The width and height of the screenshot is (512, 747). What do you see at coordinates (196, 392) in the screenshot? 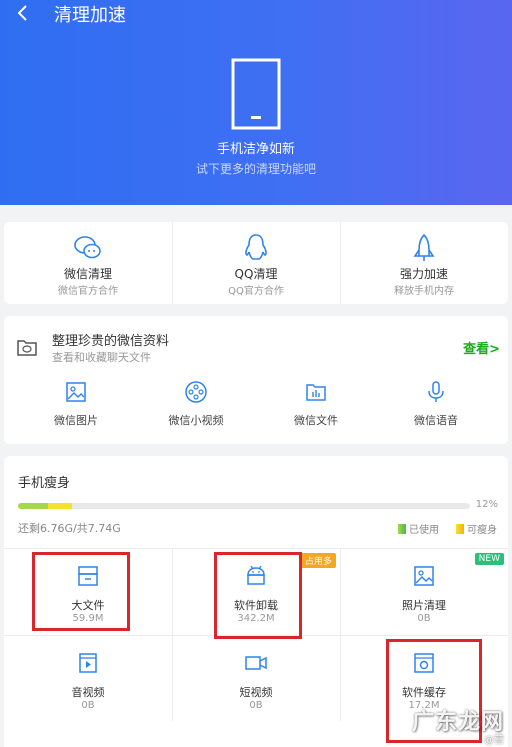
I see `film-reel-icon` at bounding box center [196, 392].